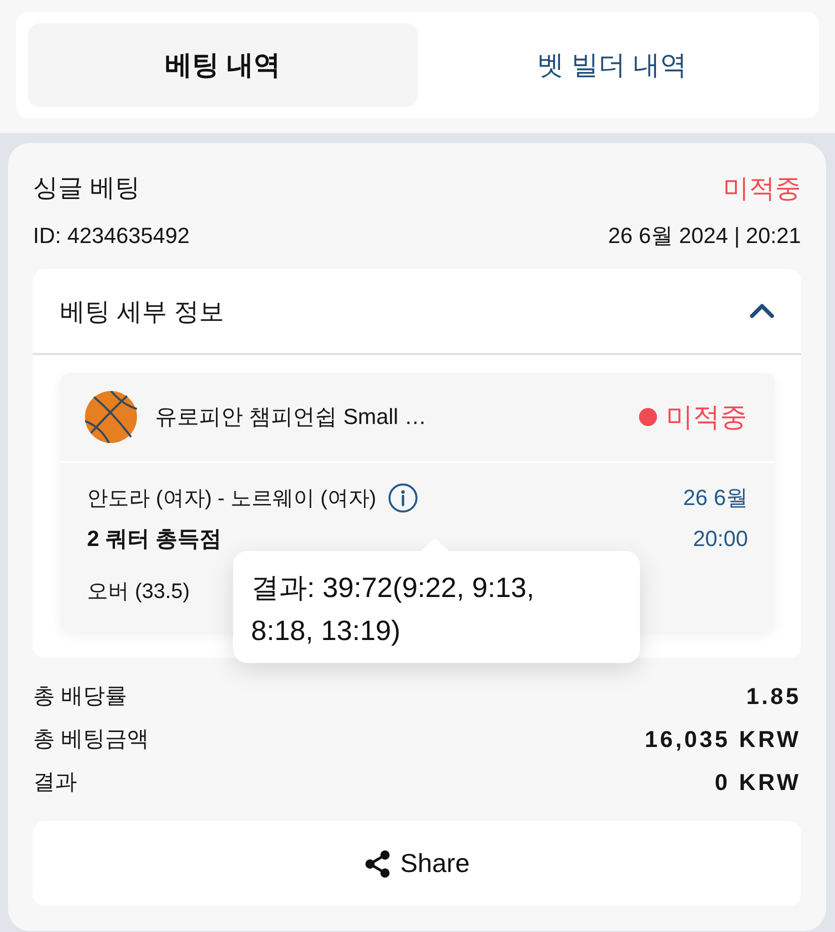  I want to click on event-time: 20:00, so click(720, 539).